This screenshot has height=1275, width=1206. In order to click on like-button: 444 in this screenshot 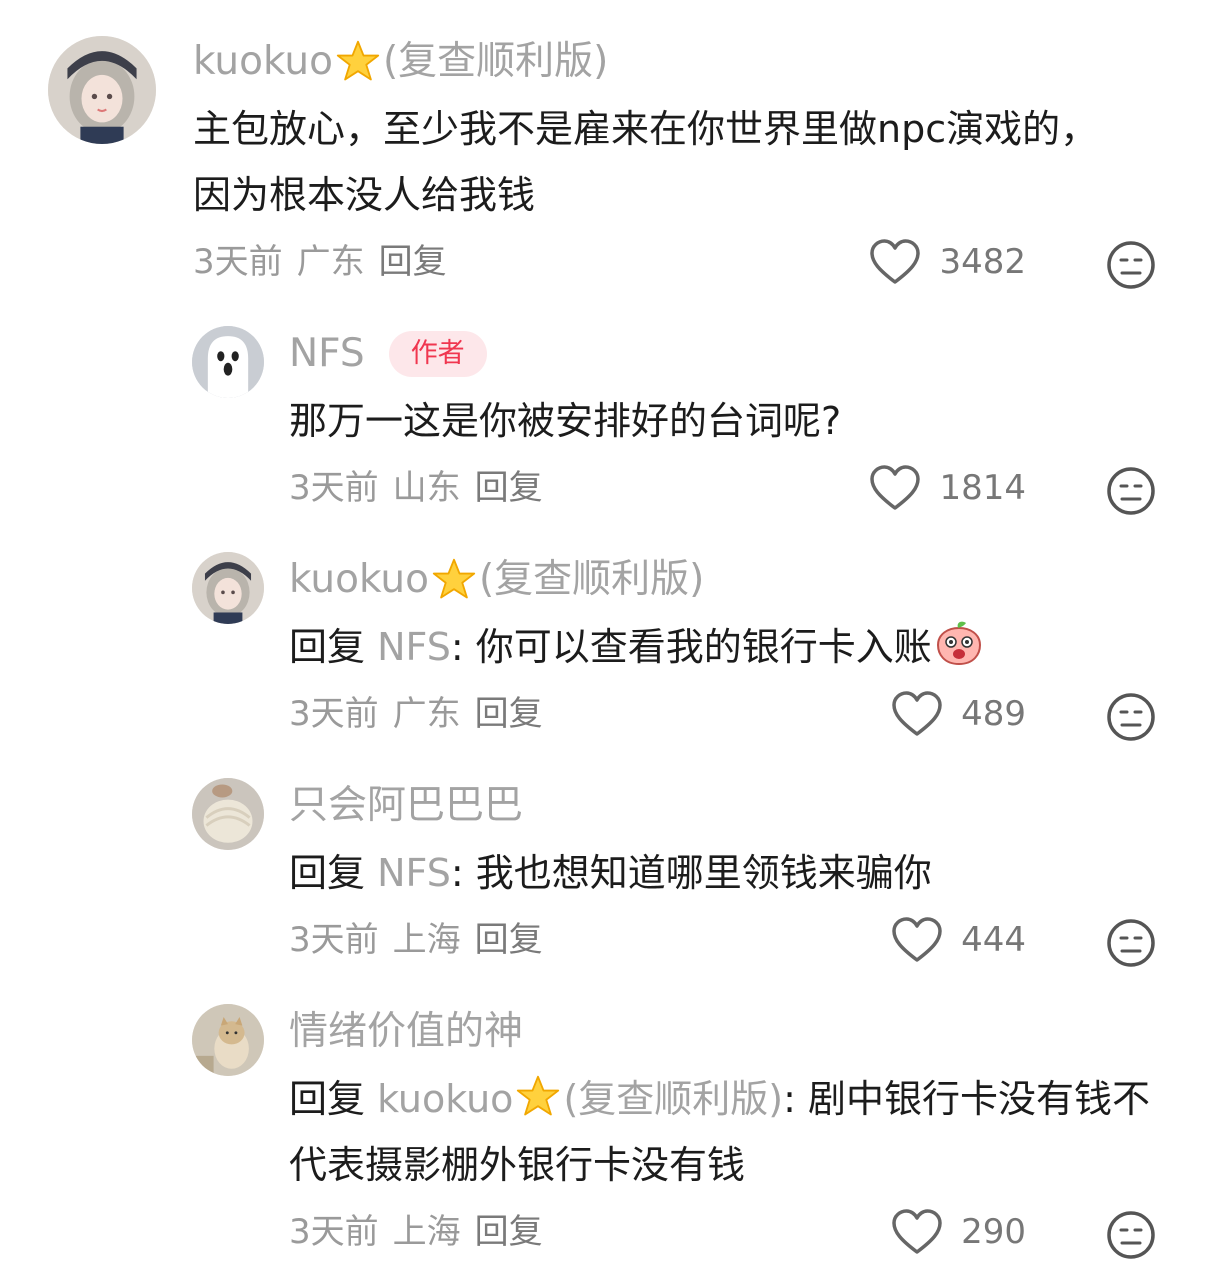, I will do `click(958, 940)`.